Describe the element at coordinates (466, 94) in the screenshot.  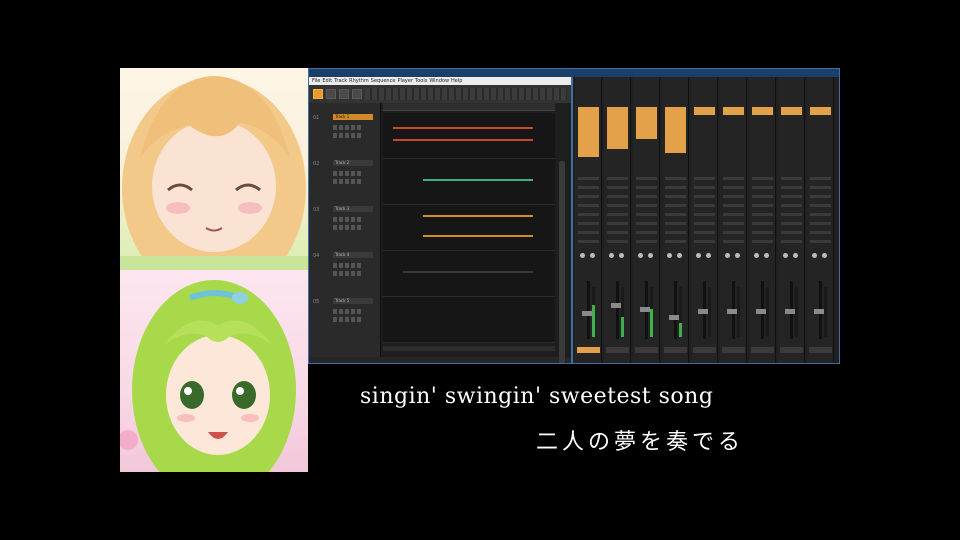
I see `transport-strip` at that location.